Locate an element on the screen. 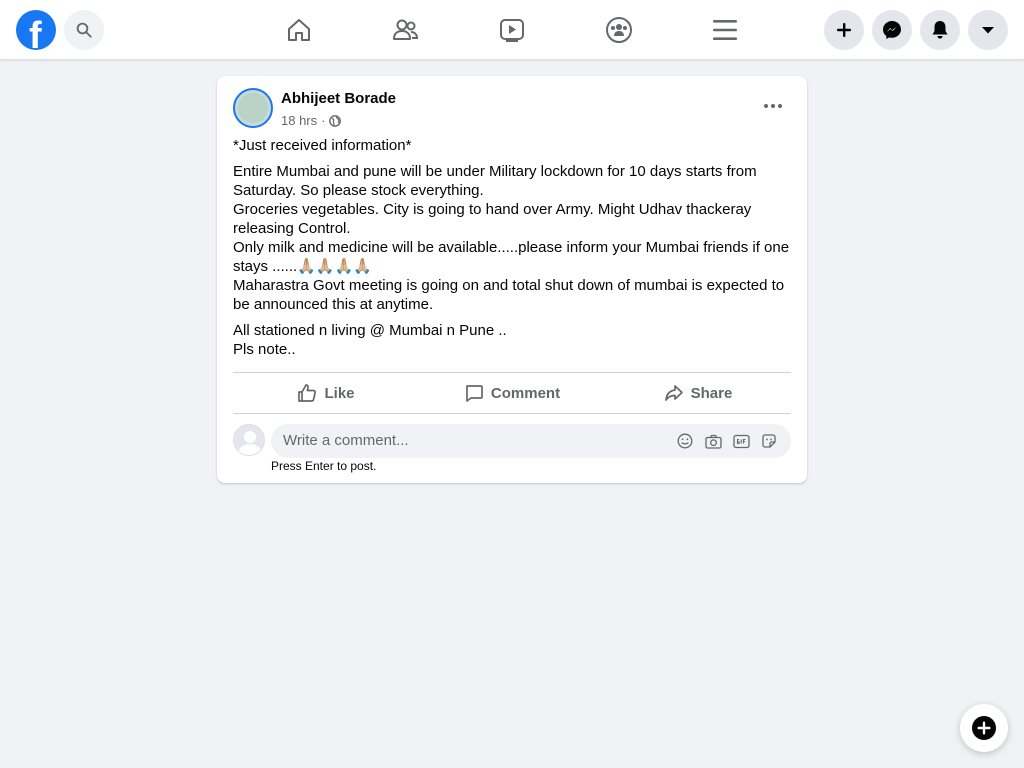 The height and width of the screenshot is (768, 1024). home-icon is located at coordinates (299, 30).